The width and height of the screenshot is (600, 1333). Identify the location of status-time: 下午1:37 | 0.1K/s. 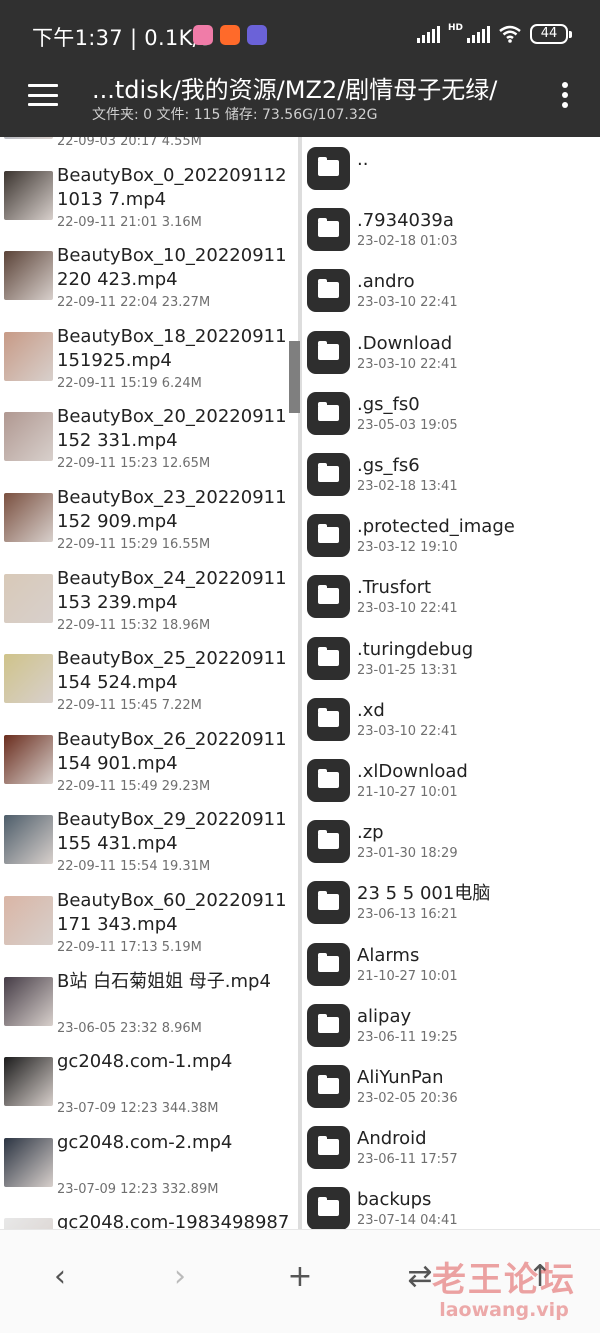
(122, 38).